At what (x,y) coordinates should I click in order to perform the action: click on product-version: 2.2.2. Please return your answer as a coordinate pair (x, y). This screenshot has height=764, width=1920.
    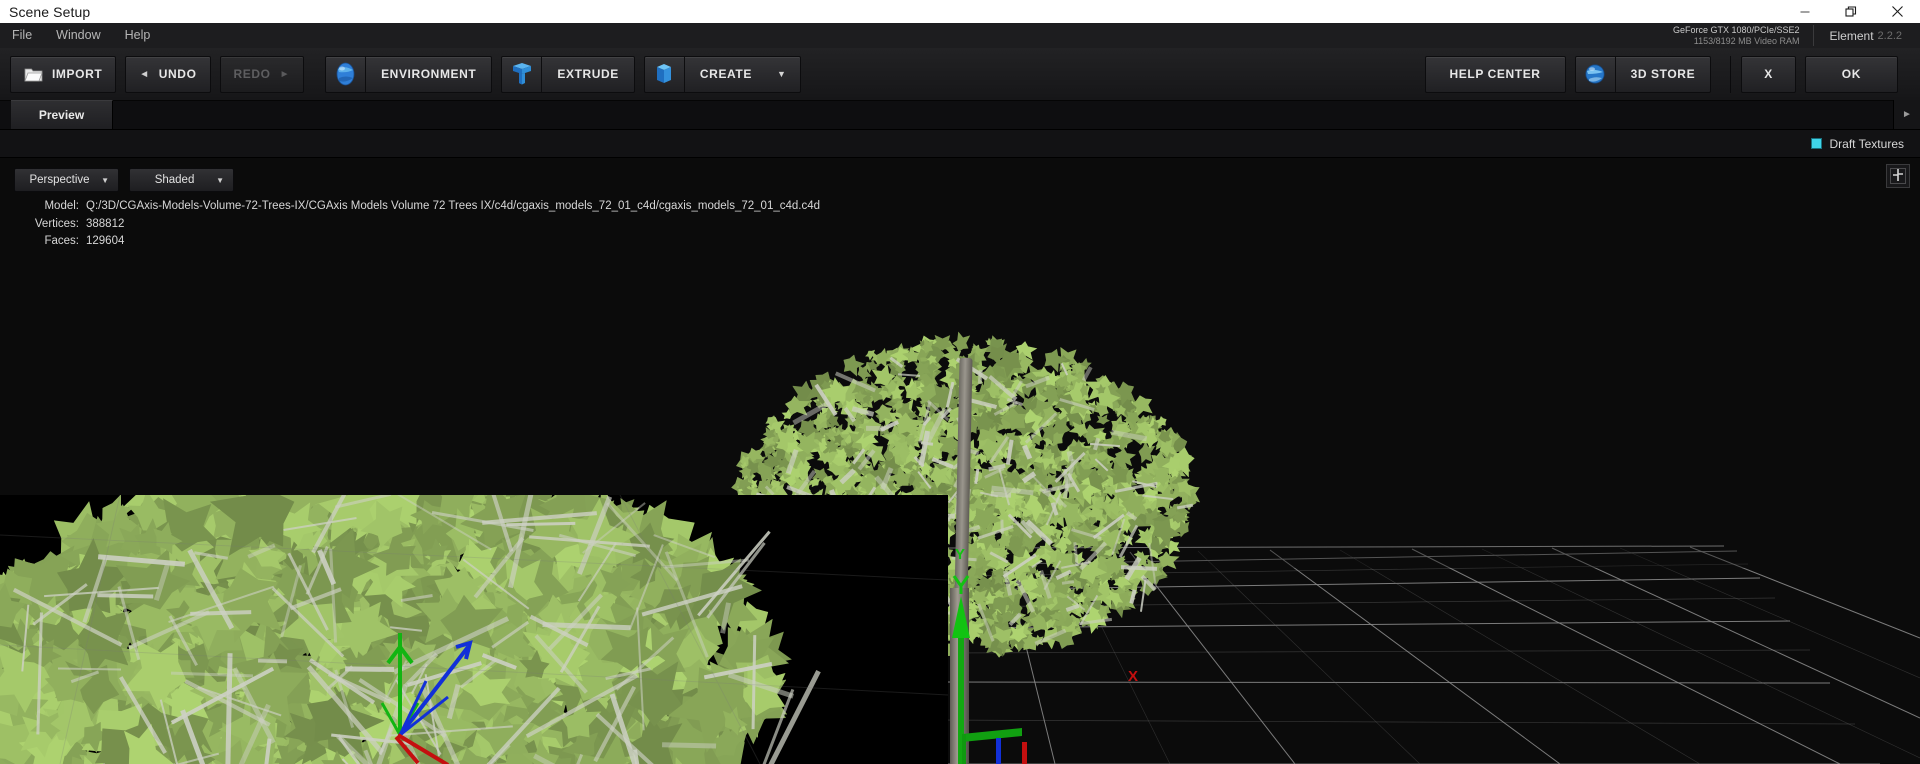
    Looking at the image, I should click on (1889, 35).